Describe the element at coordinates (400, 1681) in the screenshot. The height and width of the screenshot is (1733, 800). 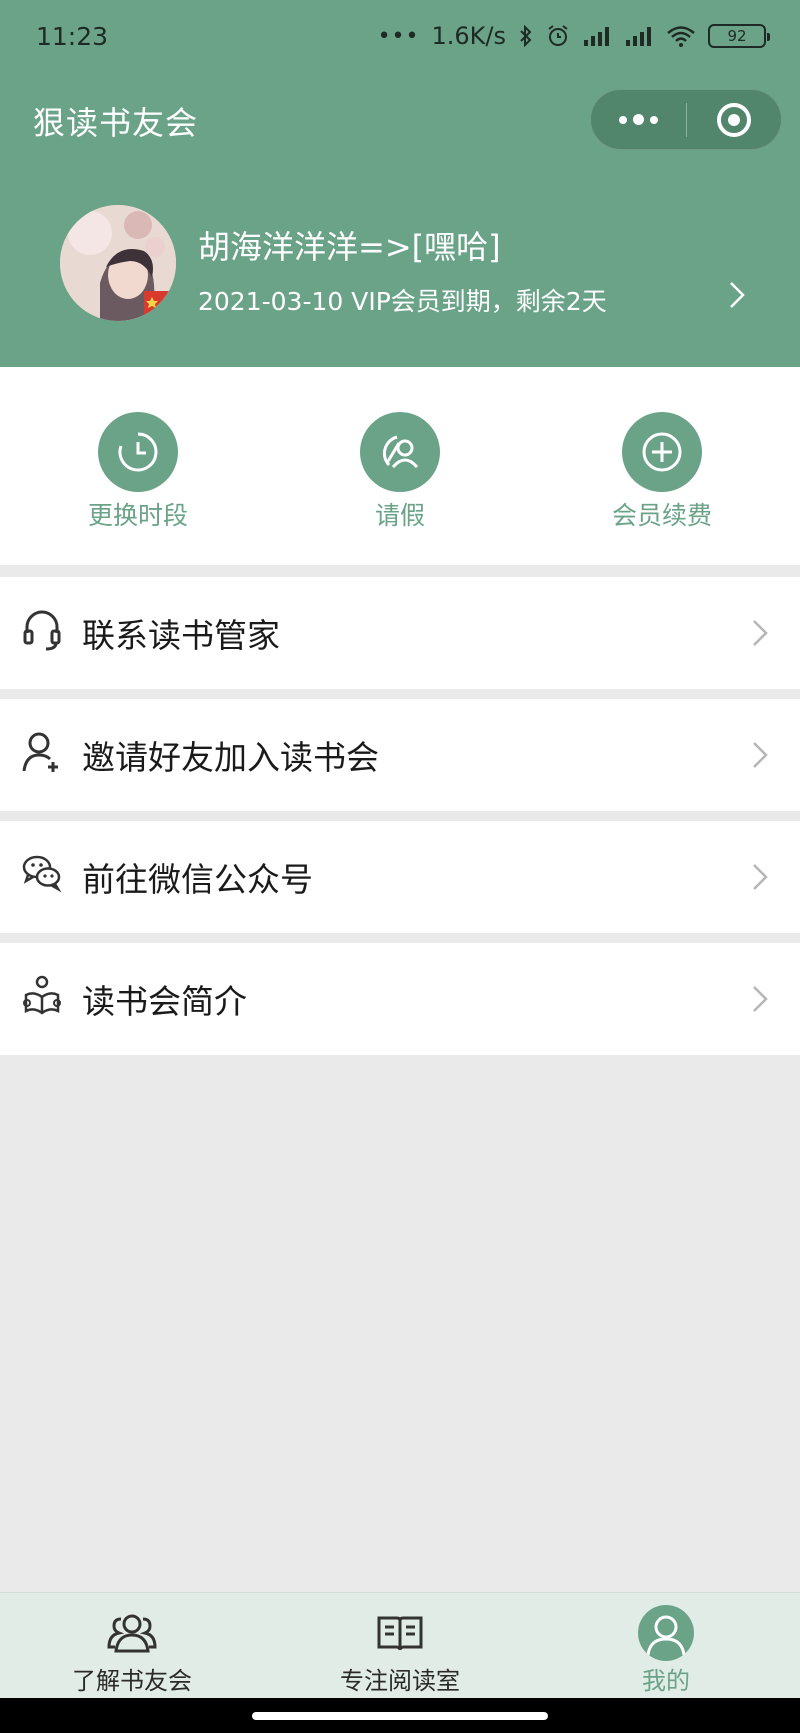
I see `tab-label: 专注阅读室` at that location.